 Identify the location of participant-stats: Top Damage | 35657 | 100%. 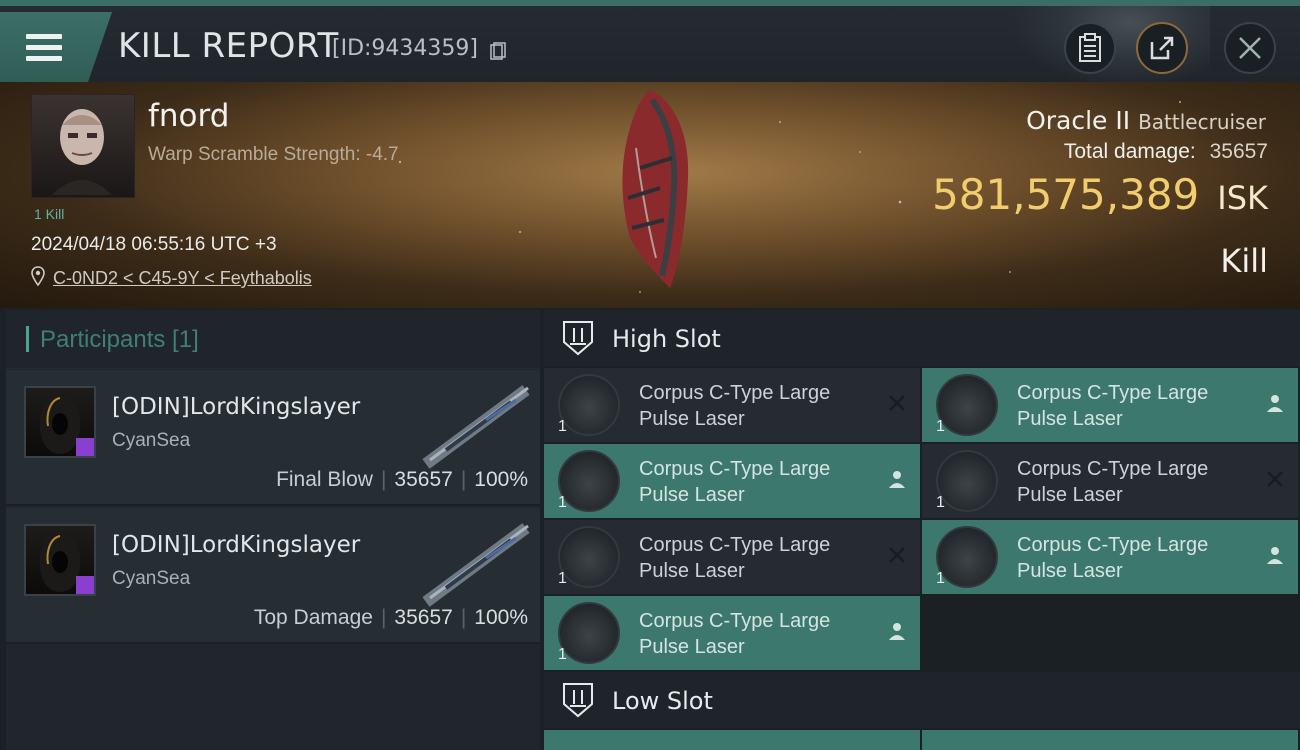
(390, 617).